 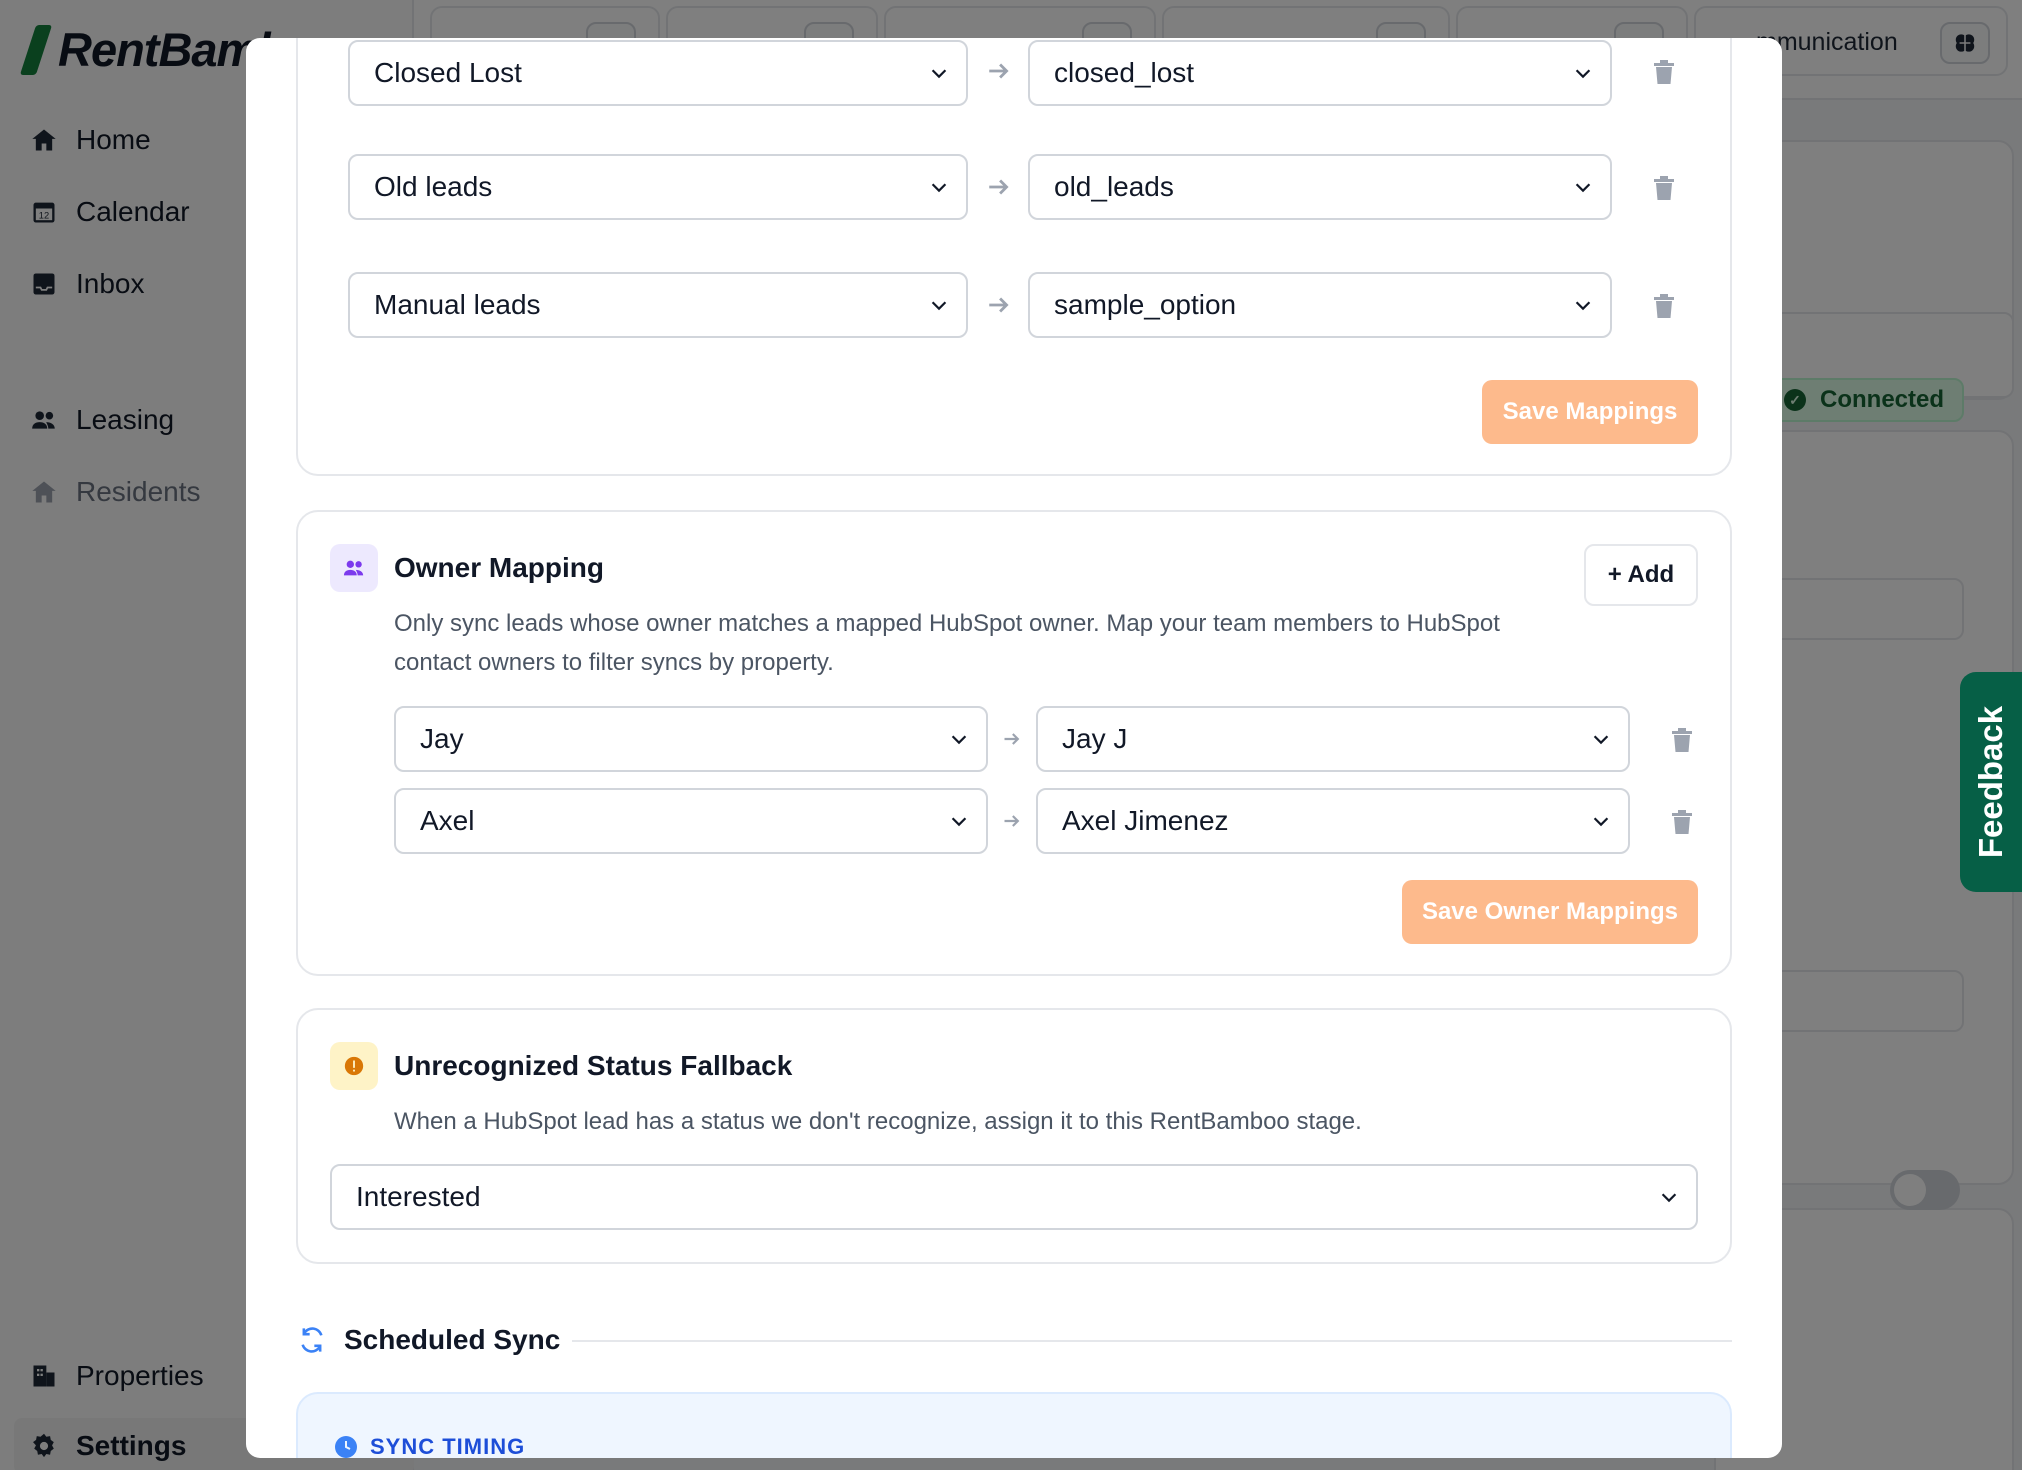 I want to click on status-target-select: old_leads, so click(x=1320, y=187).